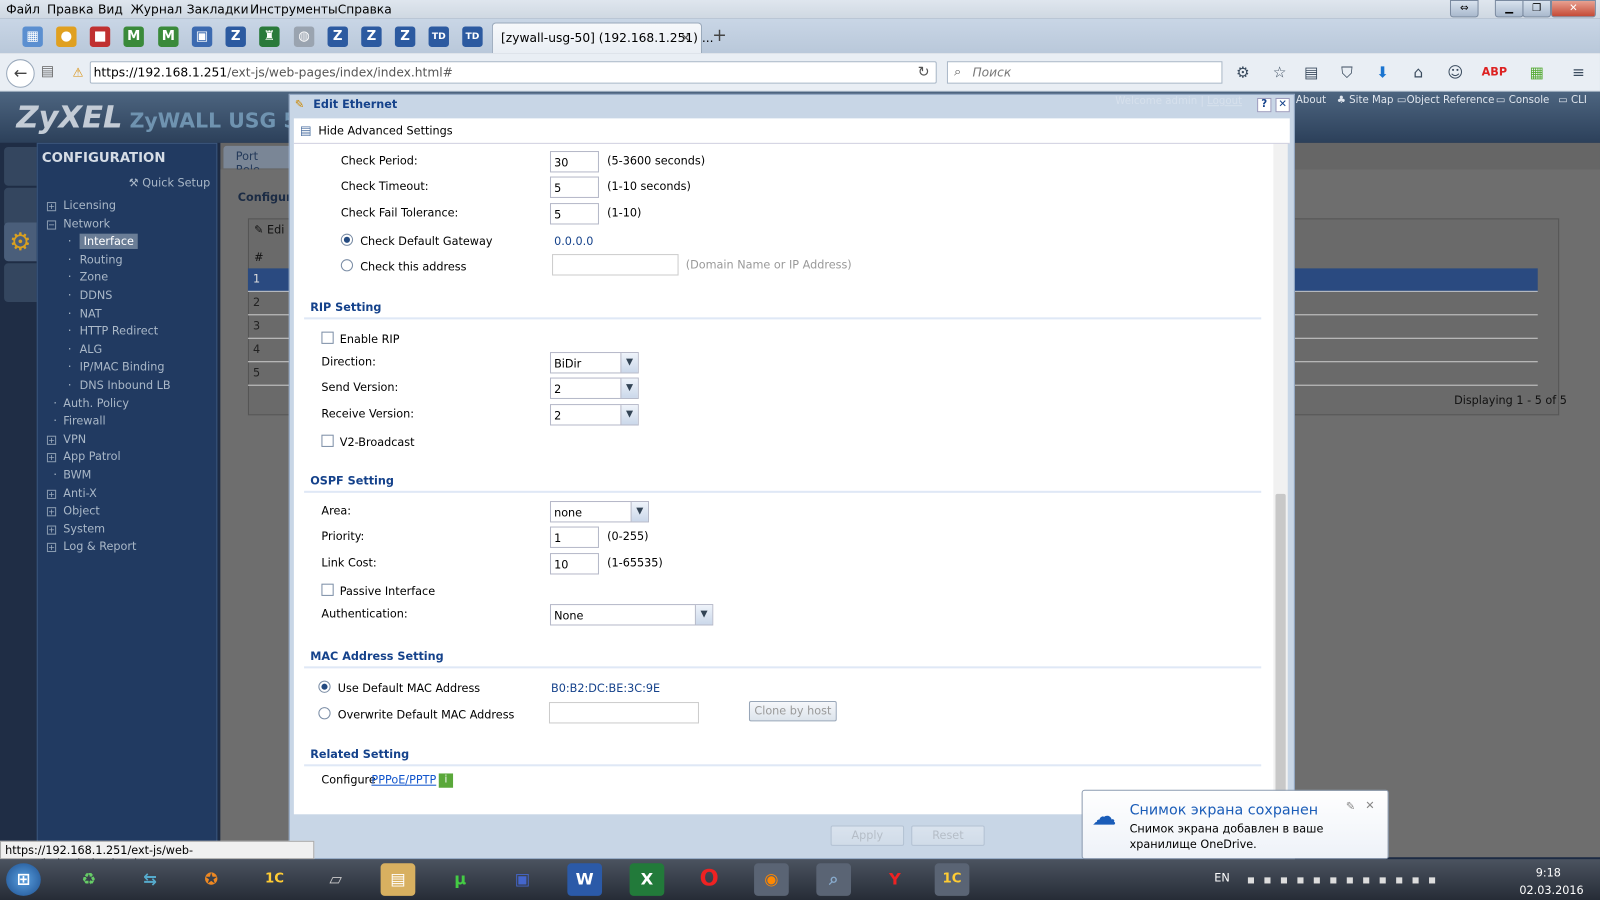  What do you see at coordinates (574, 187) in the screenshot?
I see `check-timeout-input: 5` at bounding box center [574, 187].